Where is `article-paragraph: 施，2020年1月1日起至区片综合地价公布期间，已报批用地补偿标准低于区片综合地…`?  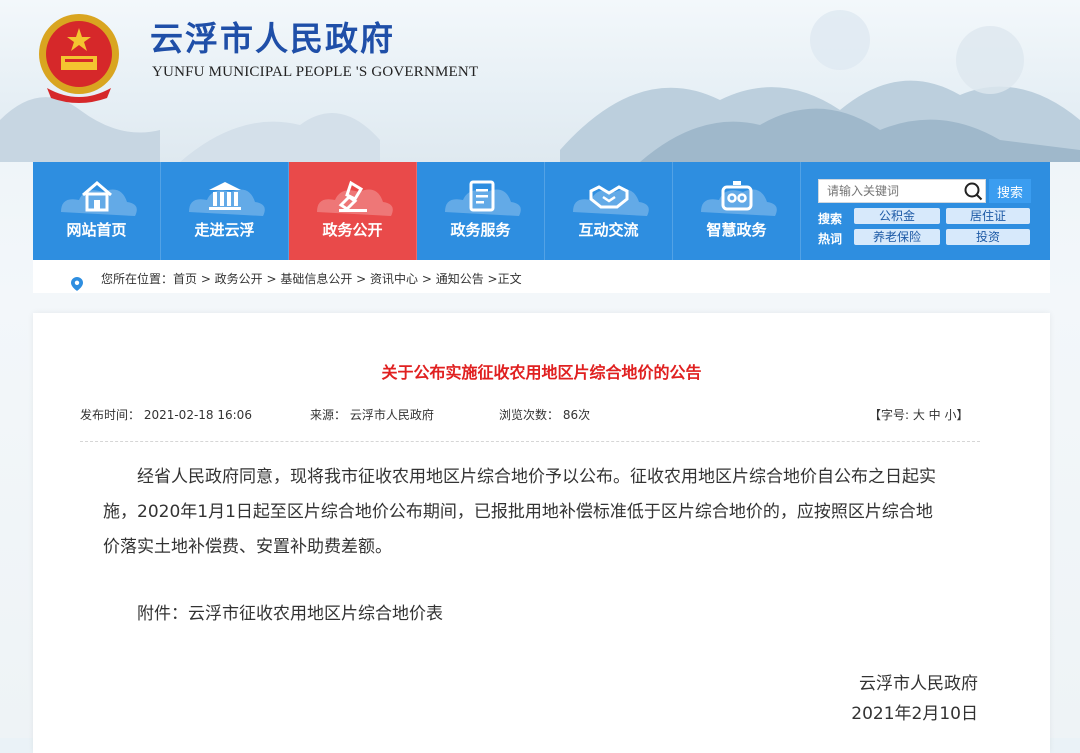
article-paragraph: 施，2020年1月1日起至区片综合地价公布期间，已报批用地补偿标准低于区片综合地… is located at coordinates (518, 512).